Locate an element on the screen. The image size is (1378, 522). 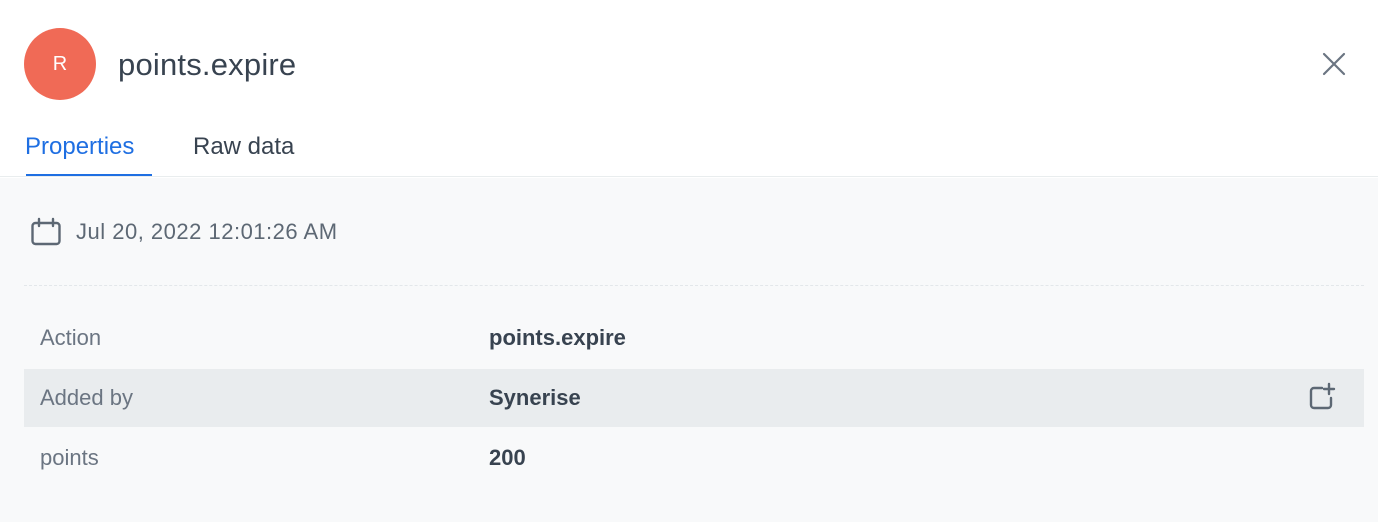
tab-properties: Properties is located at coordinates (79, 147).